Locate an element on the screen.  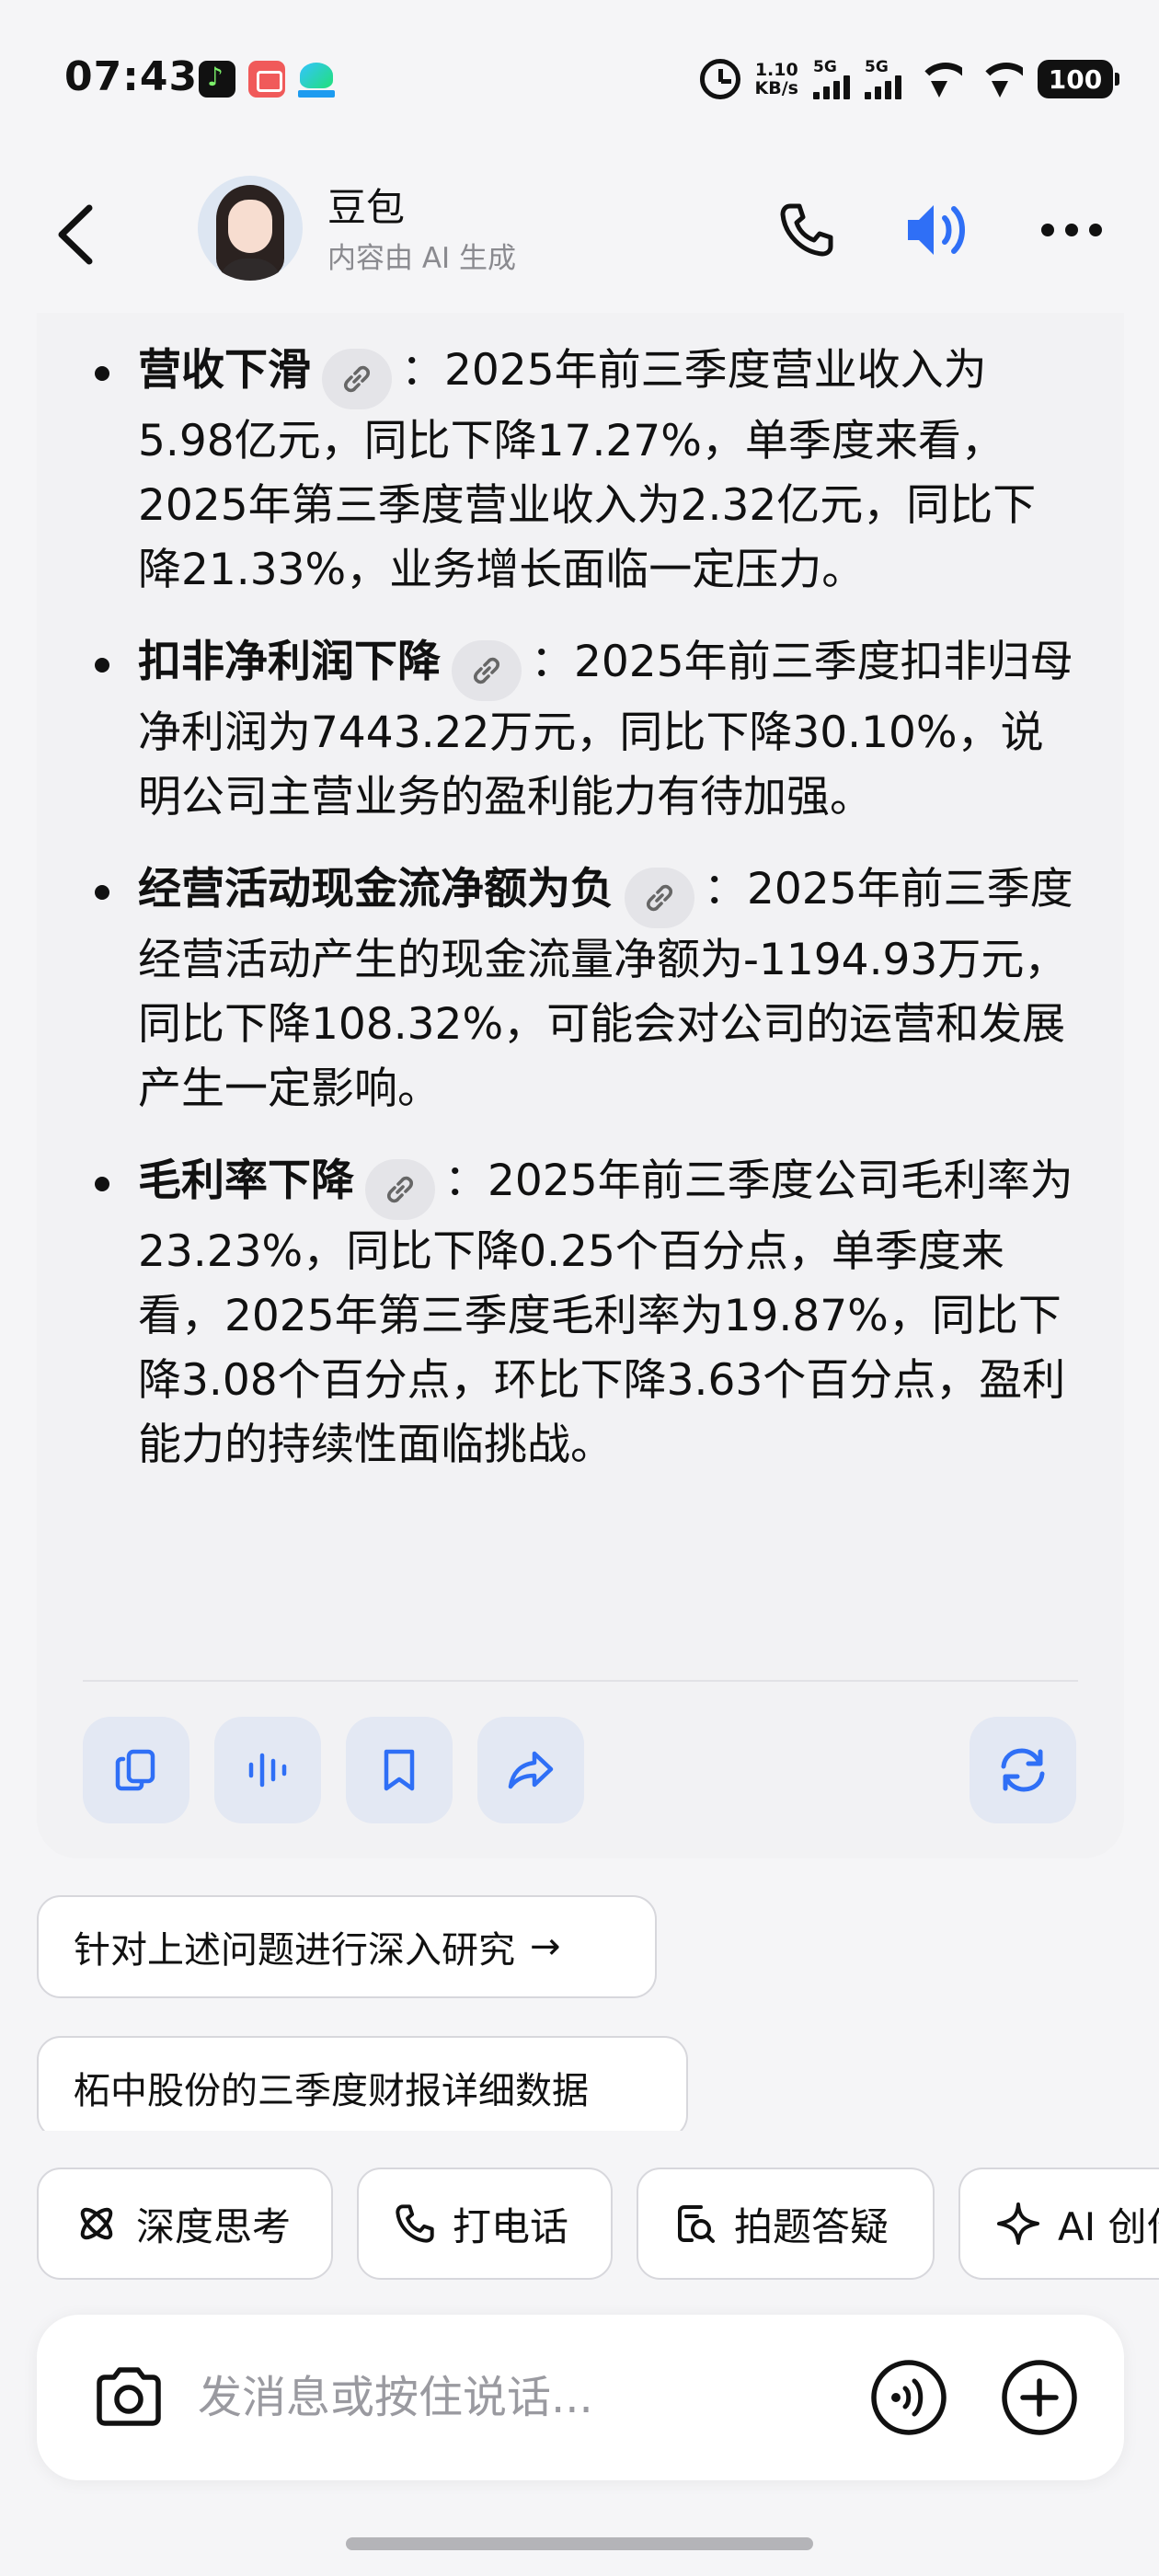
regenerate-icon is located at coordinates (1023, 1770).